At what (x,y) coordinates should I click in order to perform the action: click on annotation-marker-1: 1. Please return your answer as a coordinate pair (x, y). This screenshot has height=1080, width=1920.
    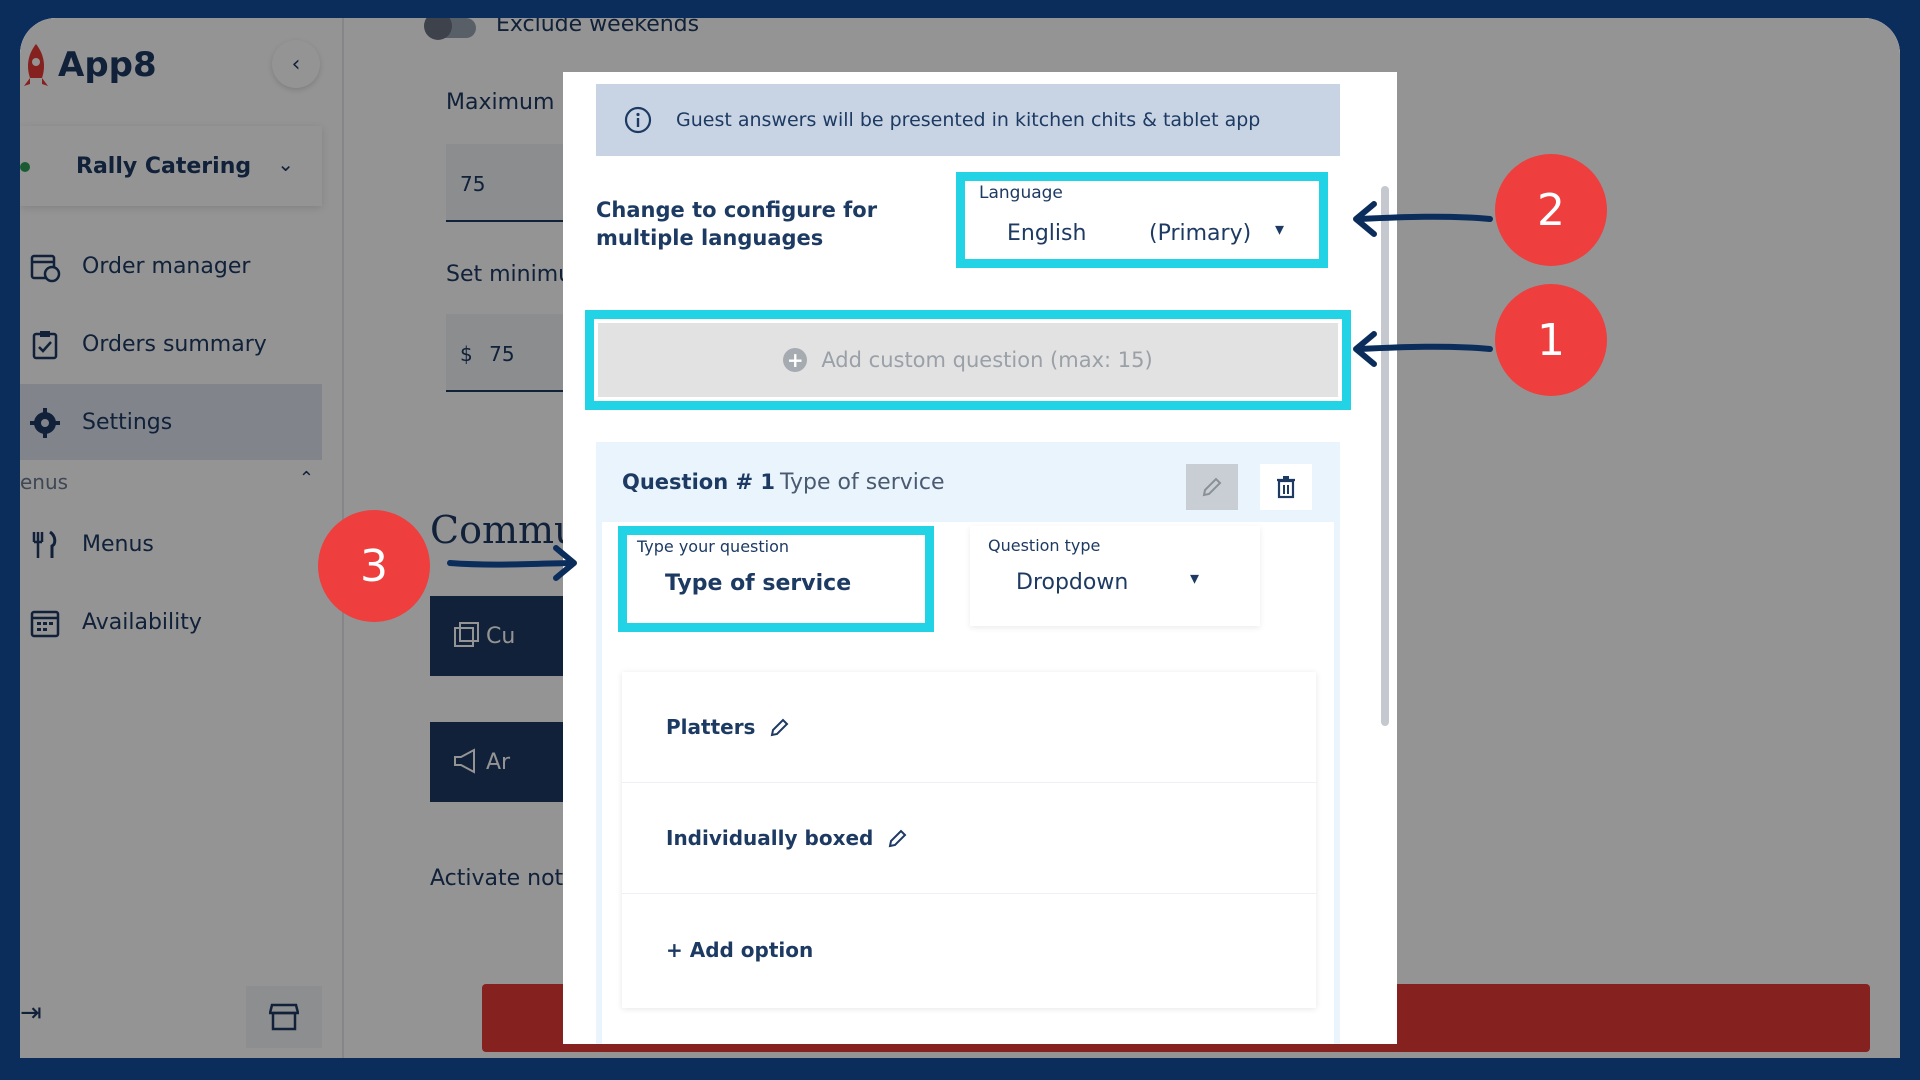
    Looking at the image, I should click on (1551, 340).